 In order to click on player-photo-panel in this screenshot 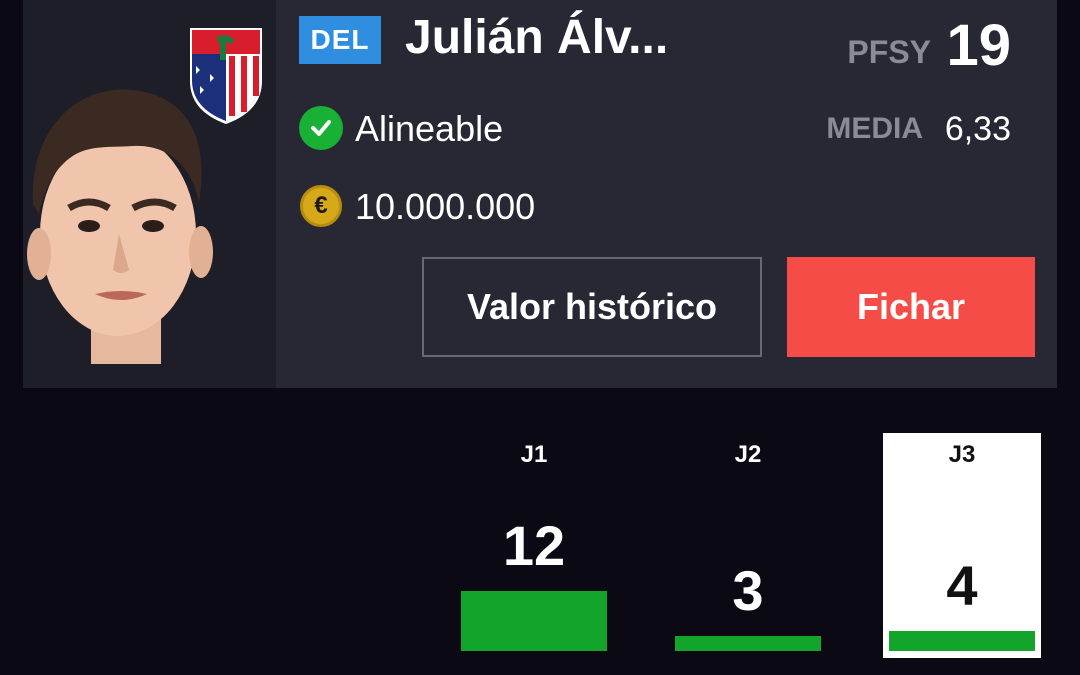, I will do `click(149, 194)`.